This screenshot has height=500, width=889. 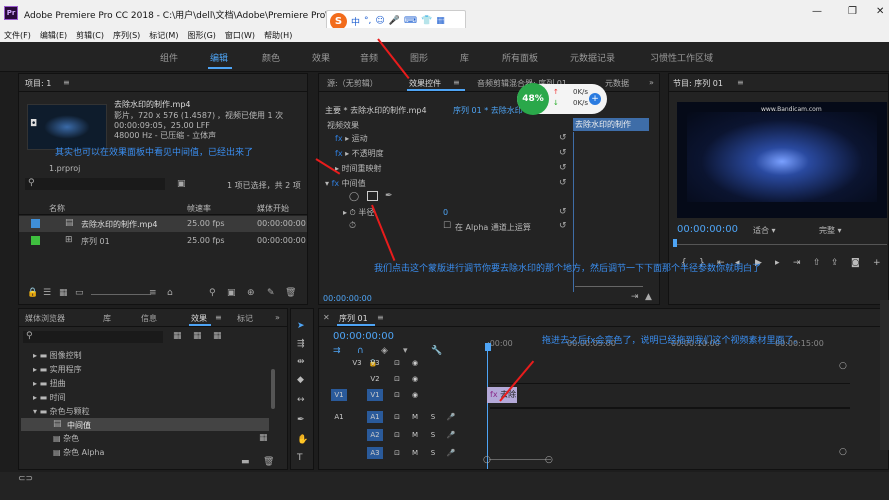 I want to click on network-percent: 48%, so click(x=533, y=99).